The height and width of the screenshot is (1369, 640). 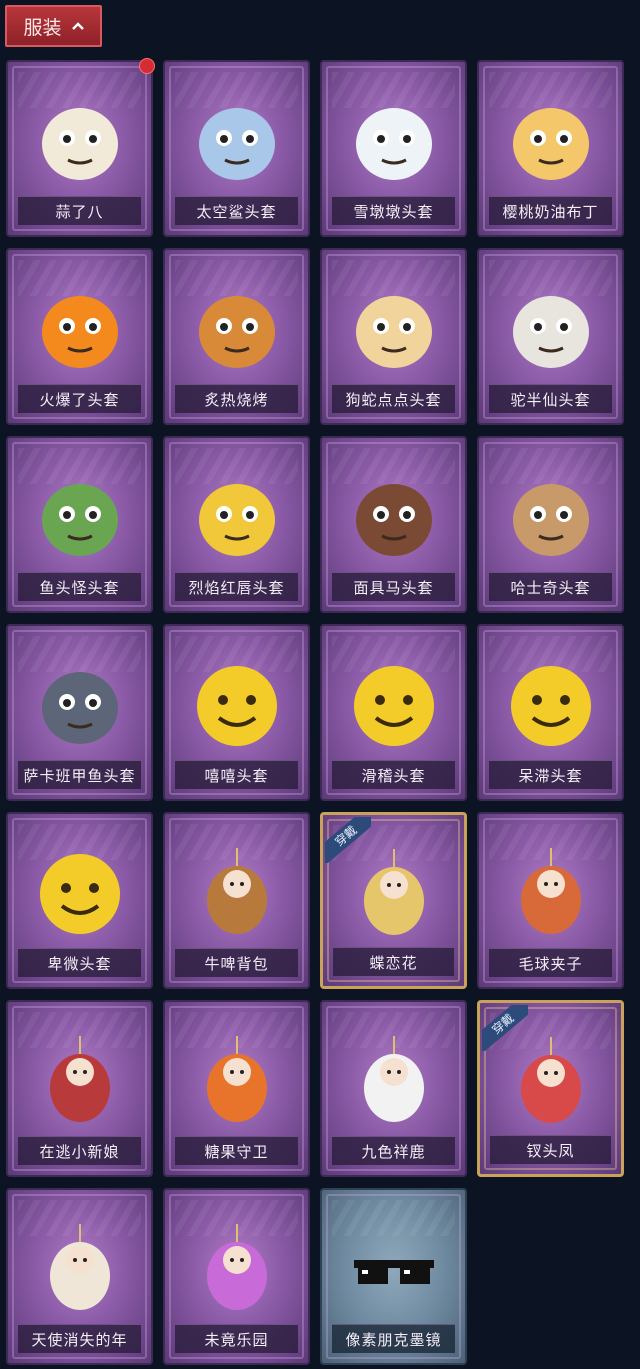 I want to click on costume-name: 烈焰红唇头套, so click(x=236, y=586).